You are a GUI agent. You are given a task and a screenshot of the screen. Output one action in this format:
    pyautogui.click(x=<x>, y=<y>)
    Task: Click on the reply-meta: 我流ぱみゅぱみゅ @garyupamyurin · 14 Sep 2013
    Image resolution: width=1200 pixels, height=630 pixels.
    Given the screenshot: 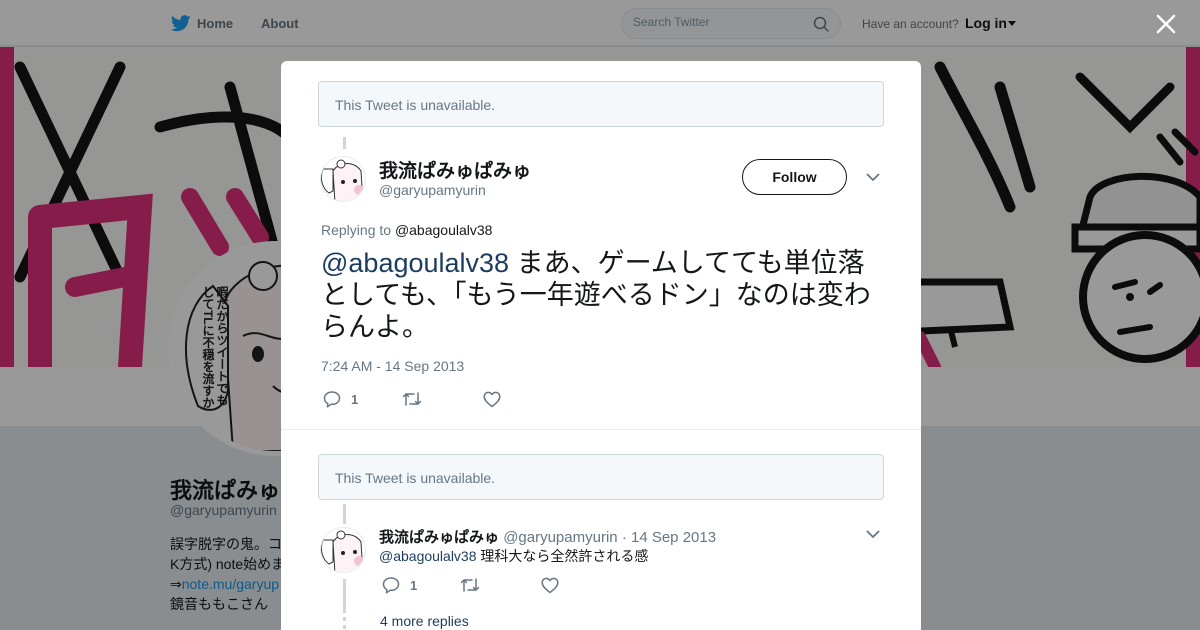 What is the action you would take?
    pyautogui.click(x=547, y=536)
    